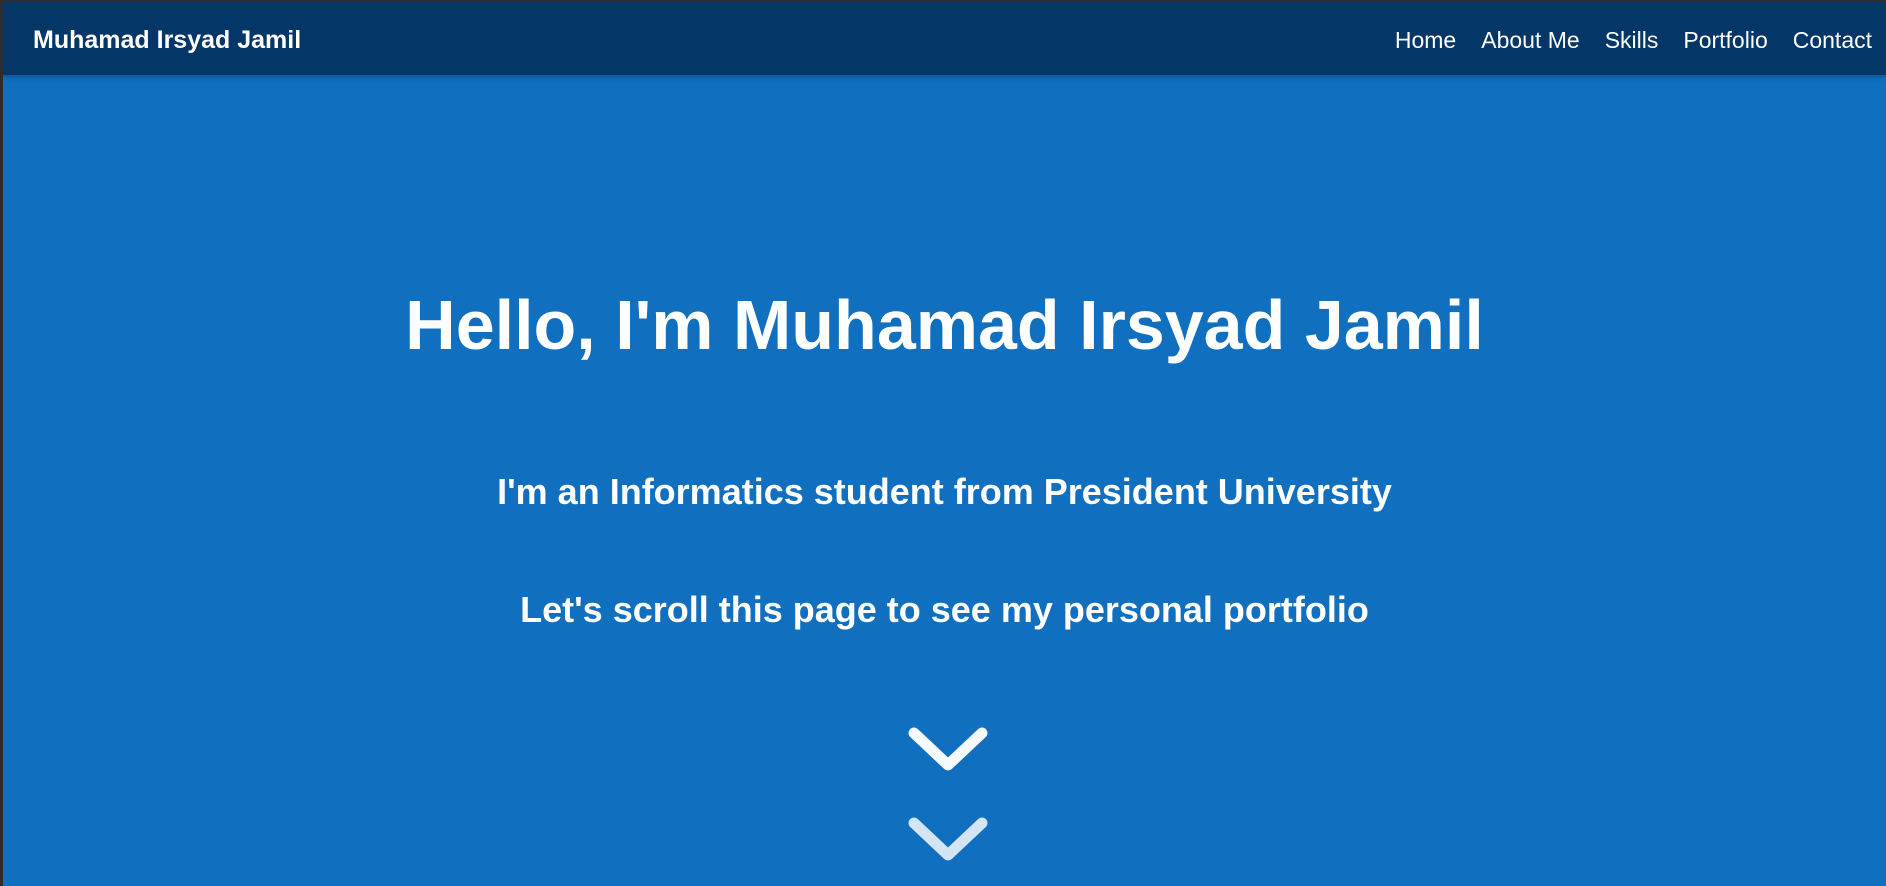 The width and height of the screenshot is (1886, 886). What do you see at coordinates (167, 40) in the screenshot?
I see `site-brand: Muhamad Irsyad Jamil` at bounding box center [167, 40].